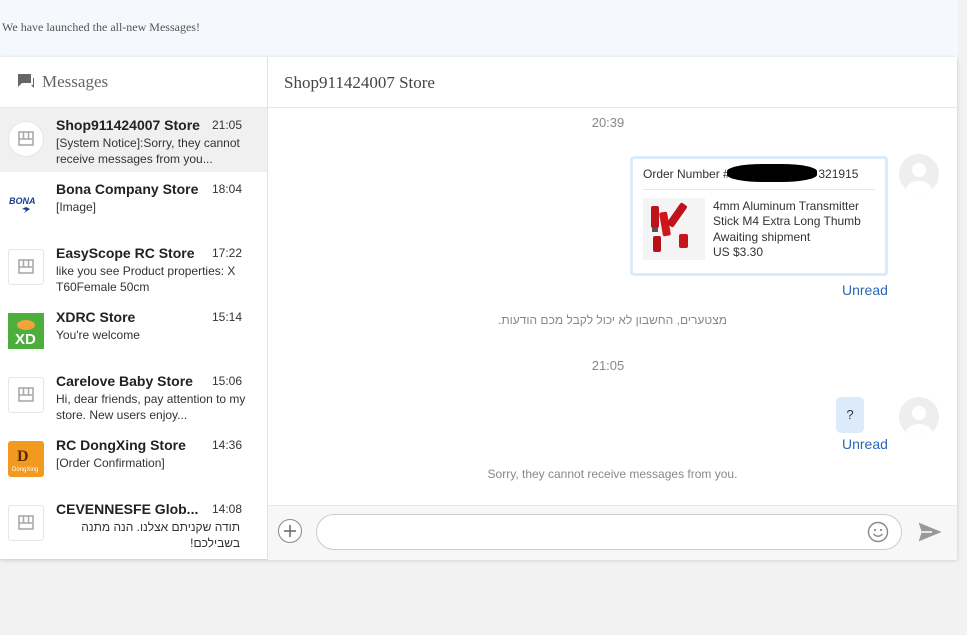  What do you see at coordinates (227, 125) in the screenshot?
I see `conversation-time: 21:05` at bounding box center [227, 125].